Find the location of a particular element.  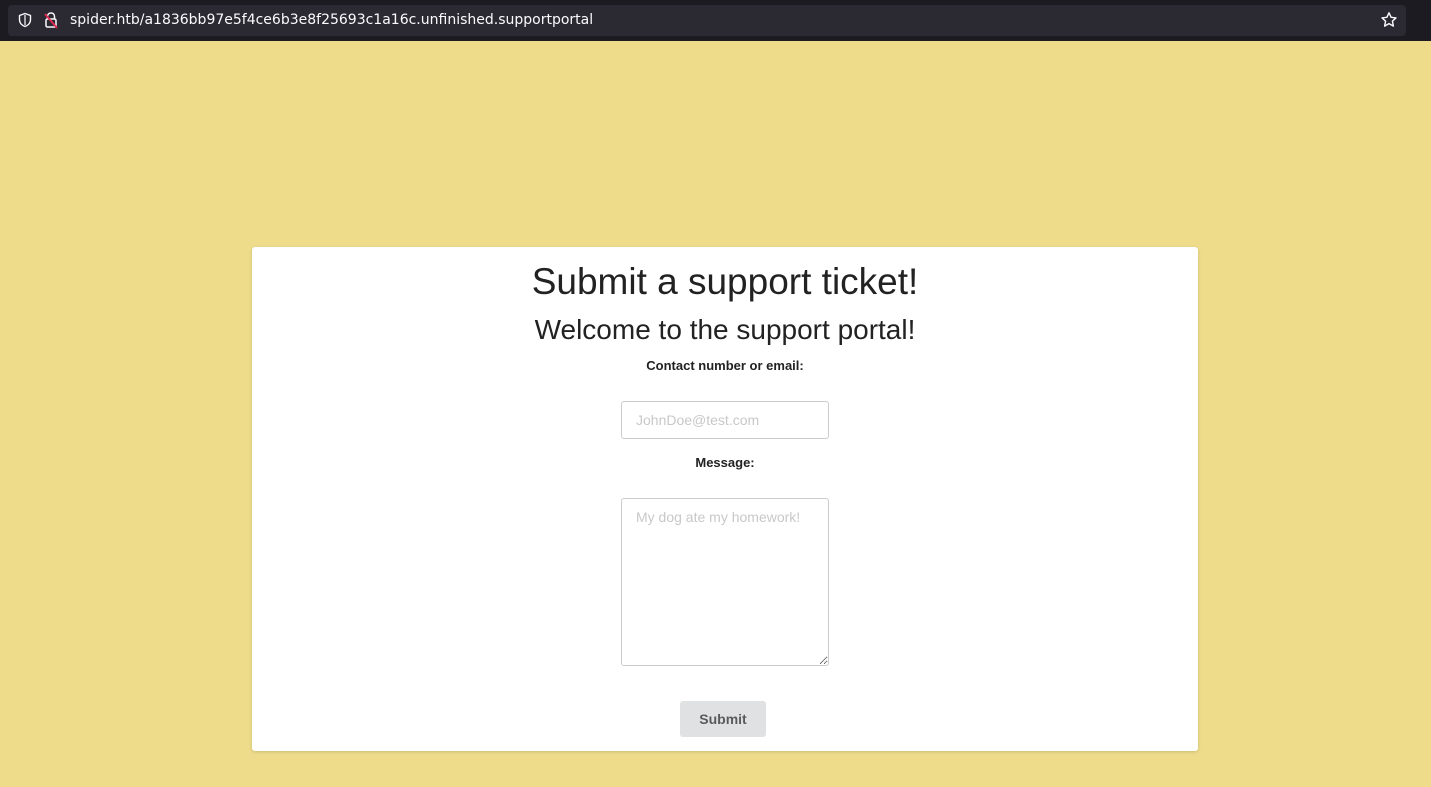

insecure-lock-icon is located at coordinates (51, 20).